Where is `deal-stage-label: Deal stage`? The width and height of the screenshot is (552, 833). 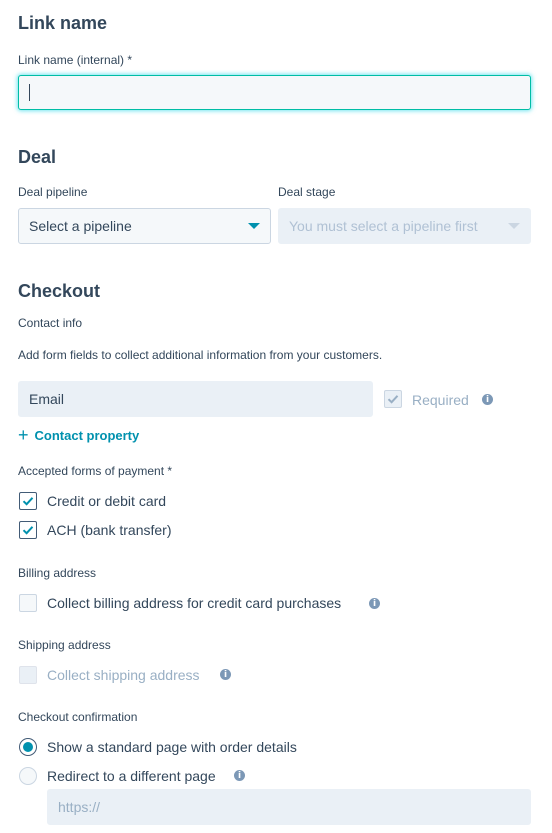
deal-stage-label: Deal stage is located at coordinates (307, 192).